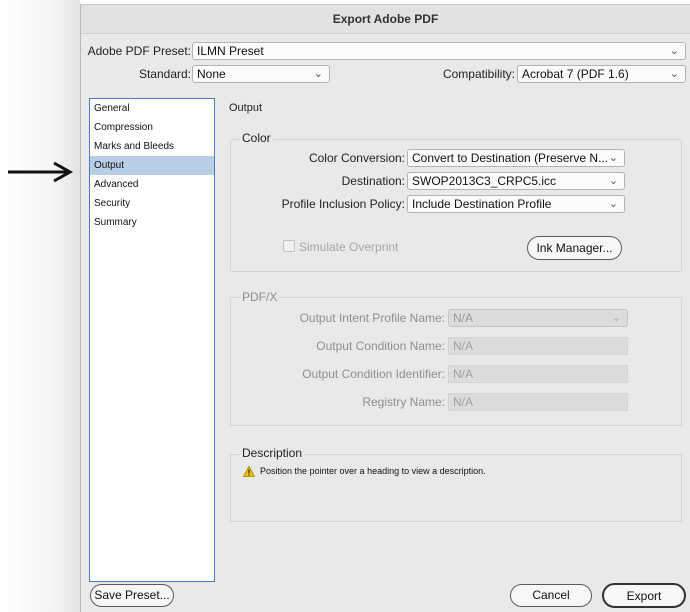 The height and width of the screenshot is (612, 690). I want to click on warning-icon, so click(249, 471).